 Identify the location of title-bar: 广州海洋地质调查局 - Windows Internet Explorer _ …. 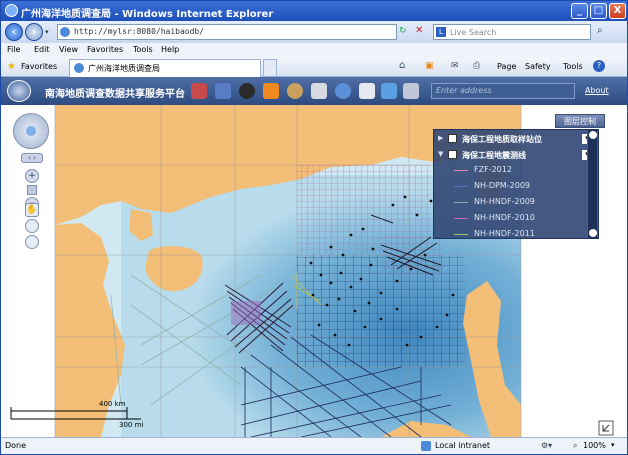
(314, 11).